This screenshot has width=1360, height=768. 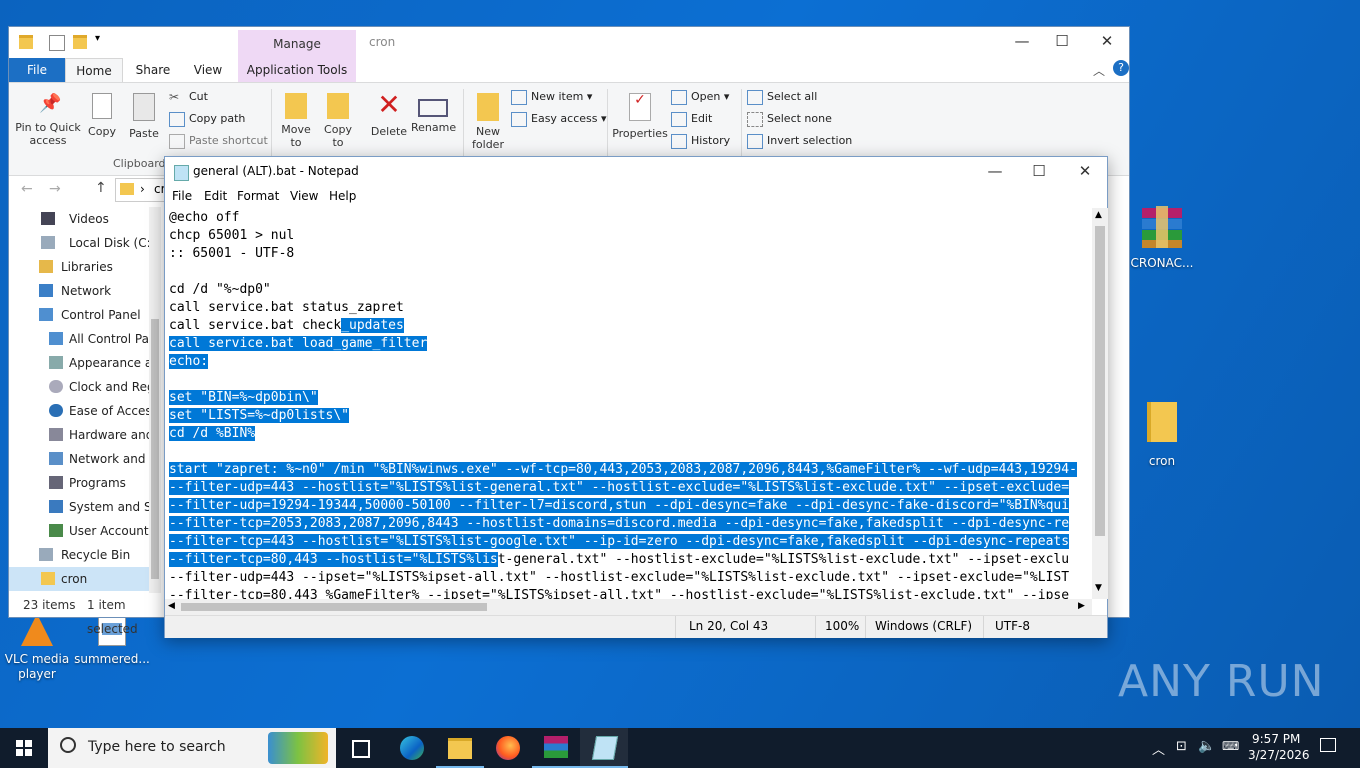 I want to click on scroll-right-icon: ▶, so click(x=1081, y=606).